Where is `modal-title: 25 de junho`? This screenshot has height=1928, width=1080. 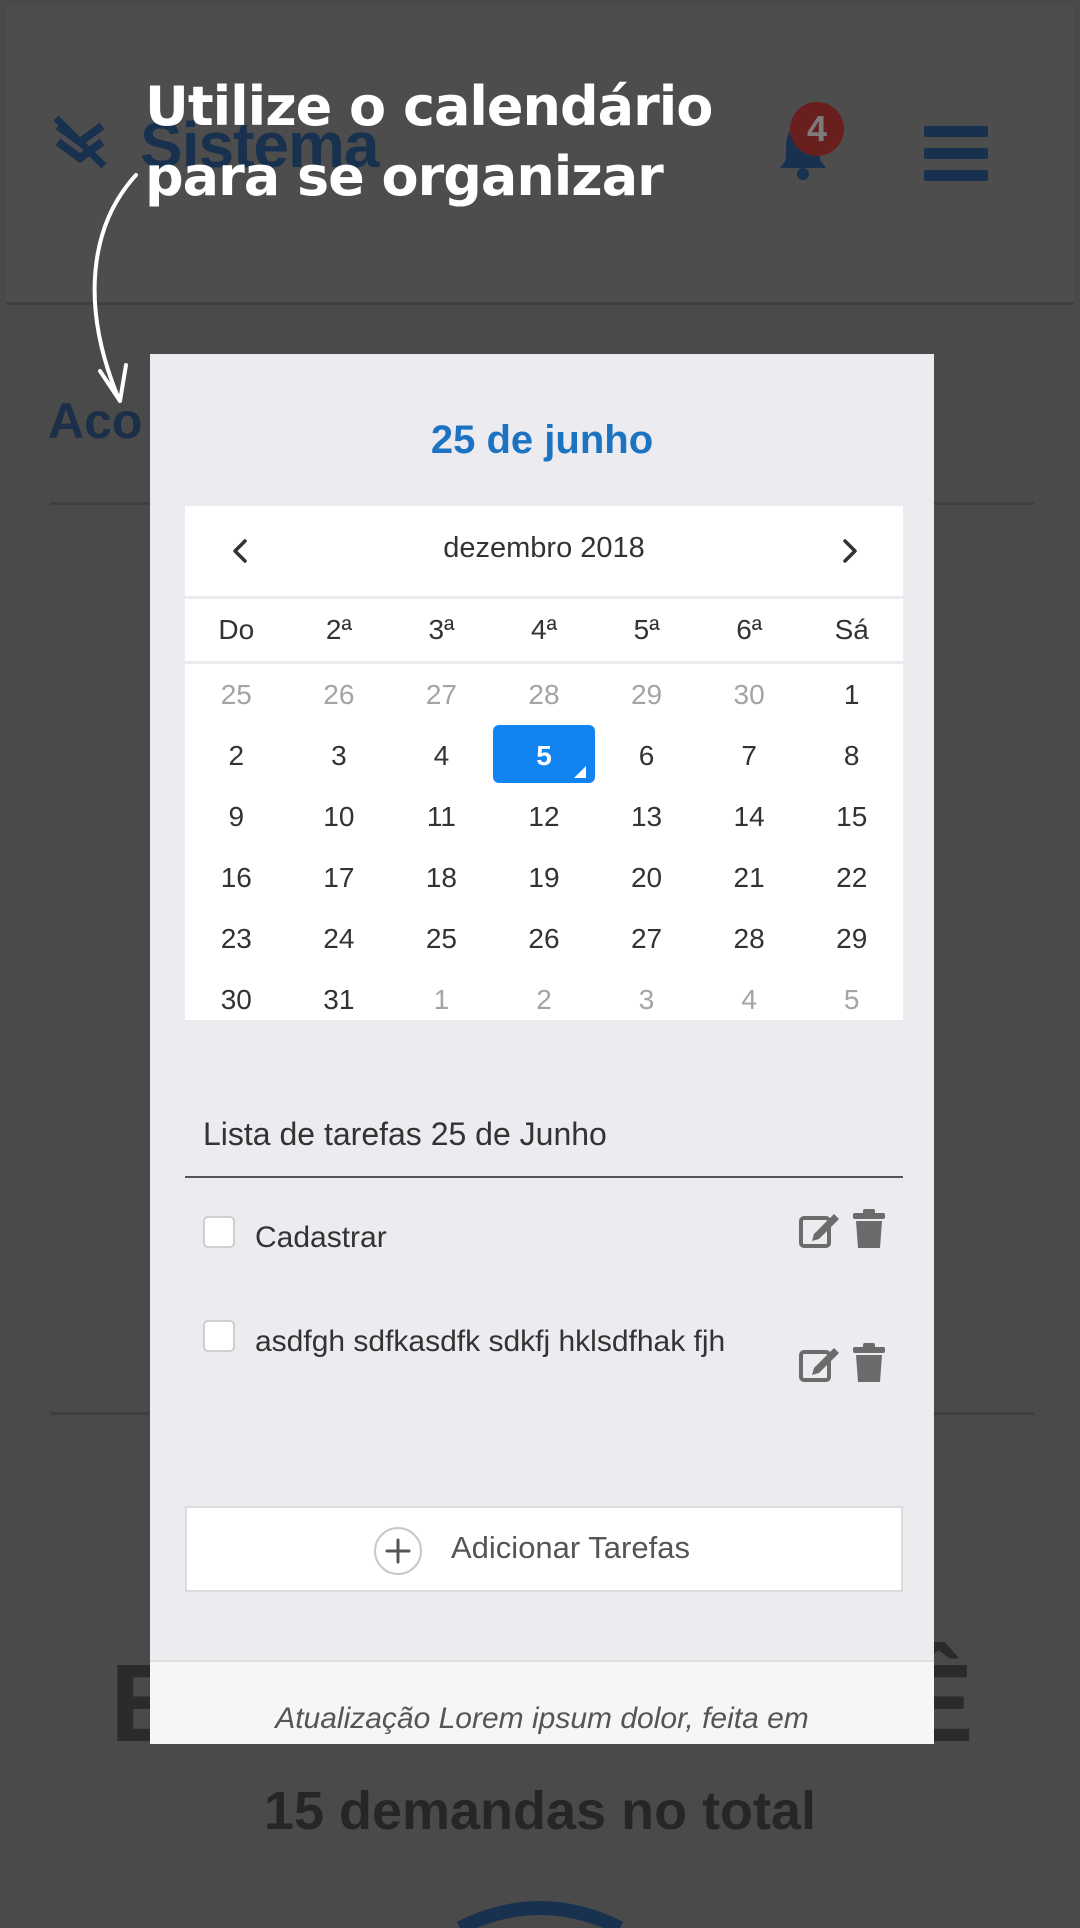 modal-title: 25 de junho is located at coordinates (542, 440).